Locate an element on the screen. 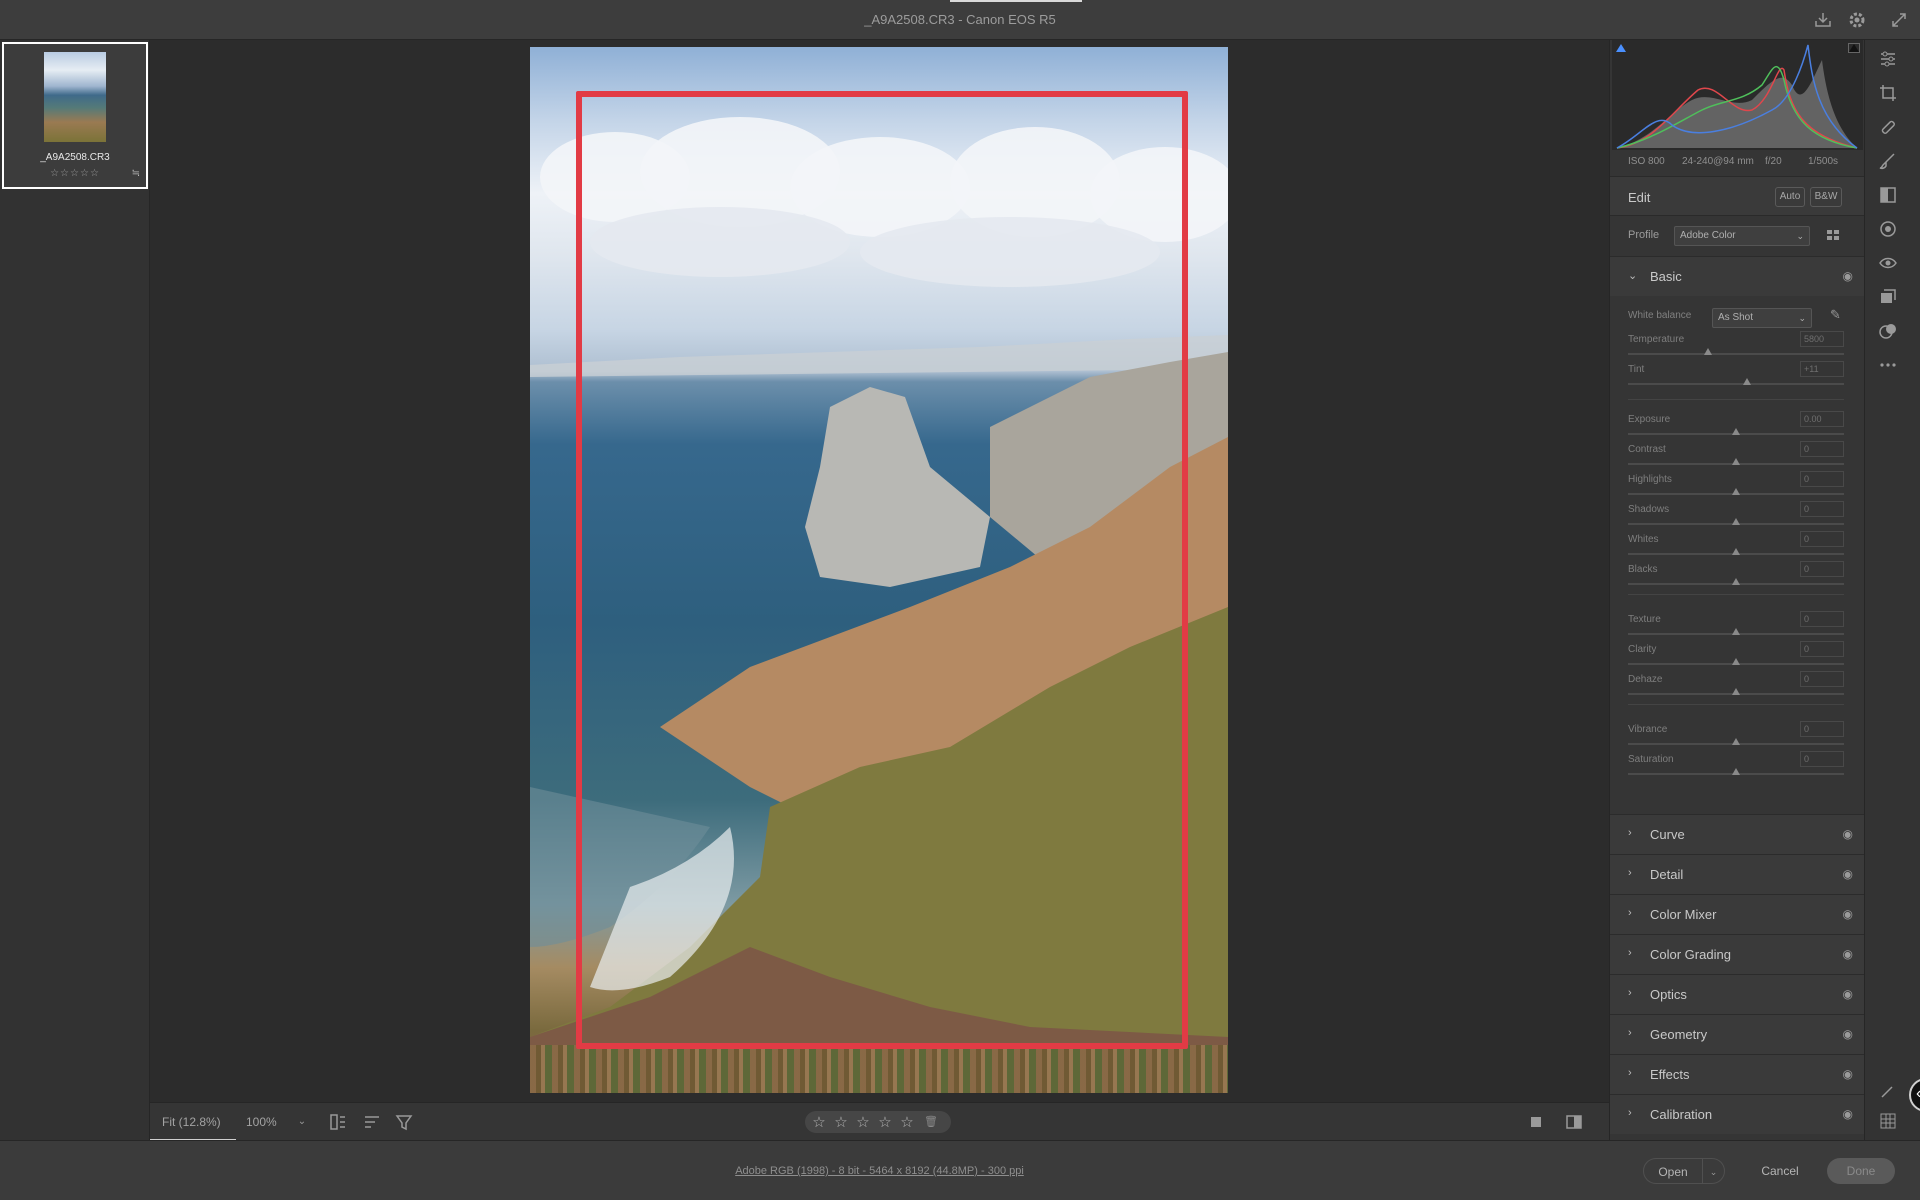 The height and width of the screenshot is (1200, 1920). slider-value-field: +11 is located at coordinates (1822, 369).